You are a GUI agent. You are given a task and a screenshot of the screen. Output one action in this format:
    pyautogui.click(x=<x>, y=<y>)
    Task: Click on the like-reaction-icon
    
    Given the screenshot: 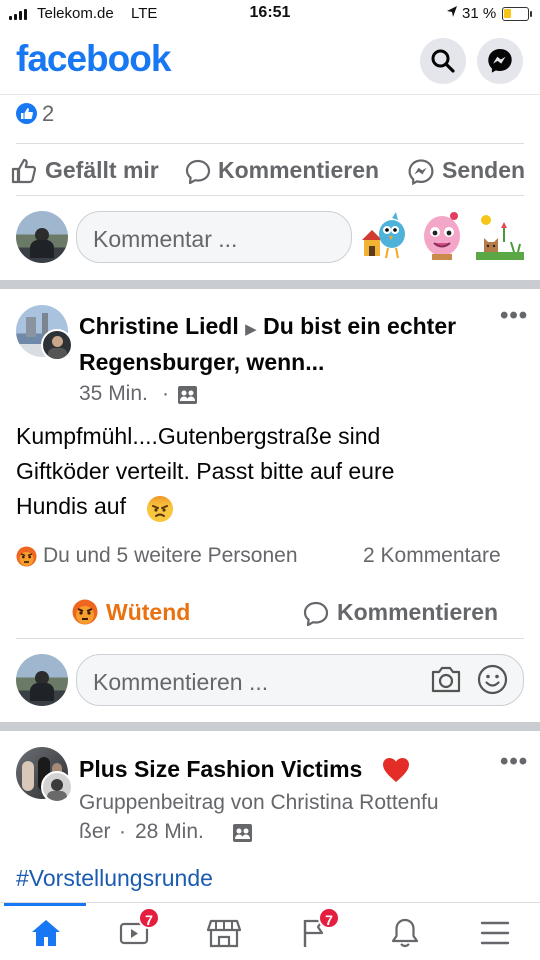 What is the action you would take?
    pyautogui.click(x=26, y=113)
    